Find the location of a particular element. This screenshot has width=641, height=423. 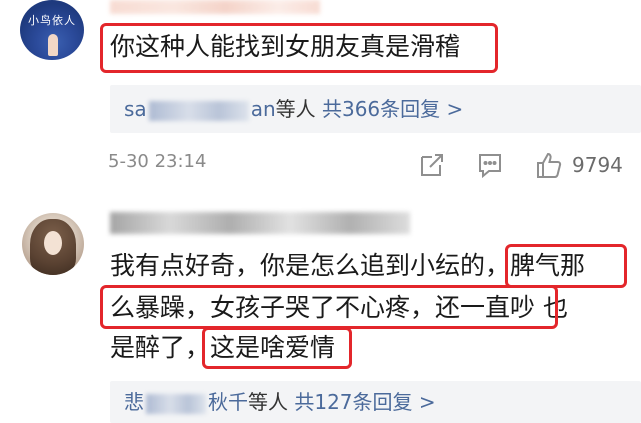

reply-summary: 悲 秋千等人 共127条回复 > is located at coordinates (375, 402).